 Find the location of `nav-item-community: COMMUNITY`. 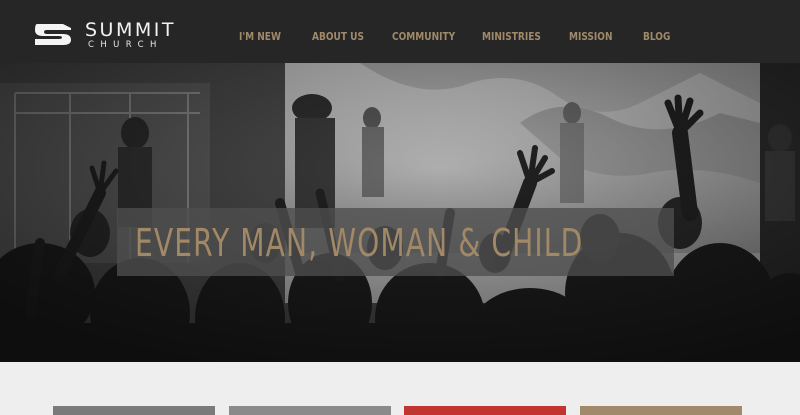

nav-item-community: COMMUNITY is located at coordinates (423, 36).